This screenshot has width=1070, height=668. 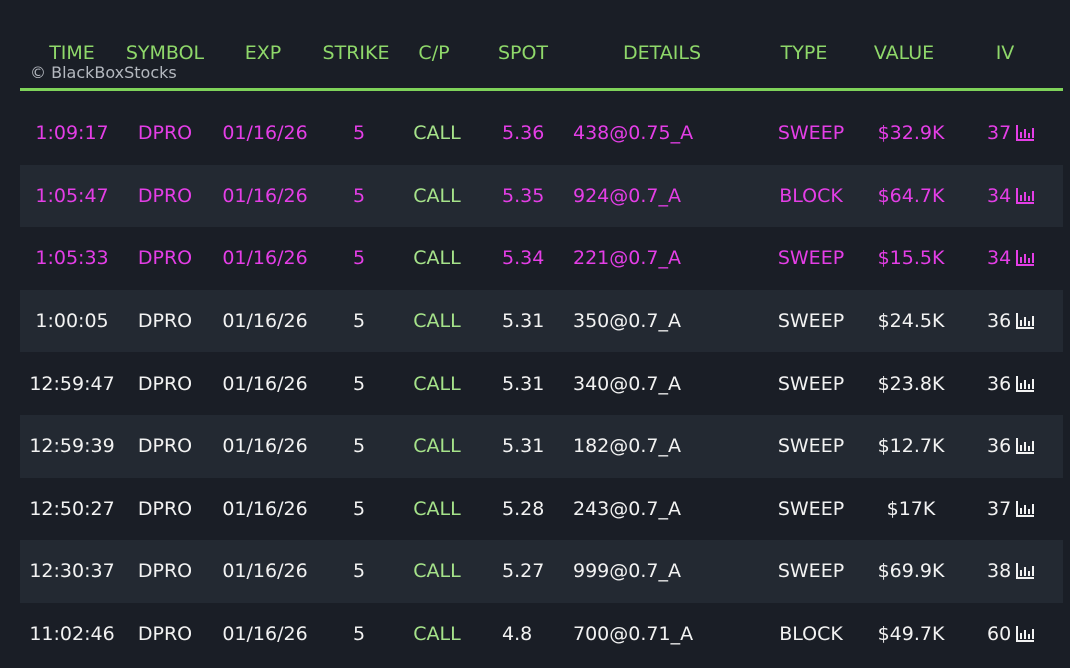 I want to click on cell-value: $24.5K, so click(x=911, y=321).